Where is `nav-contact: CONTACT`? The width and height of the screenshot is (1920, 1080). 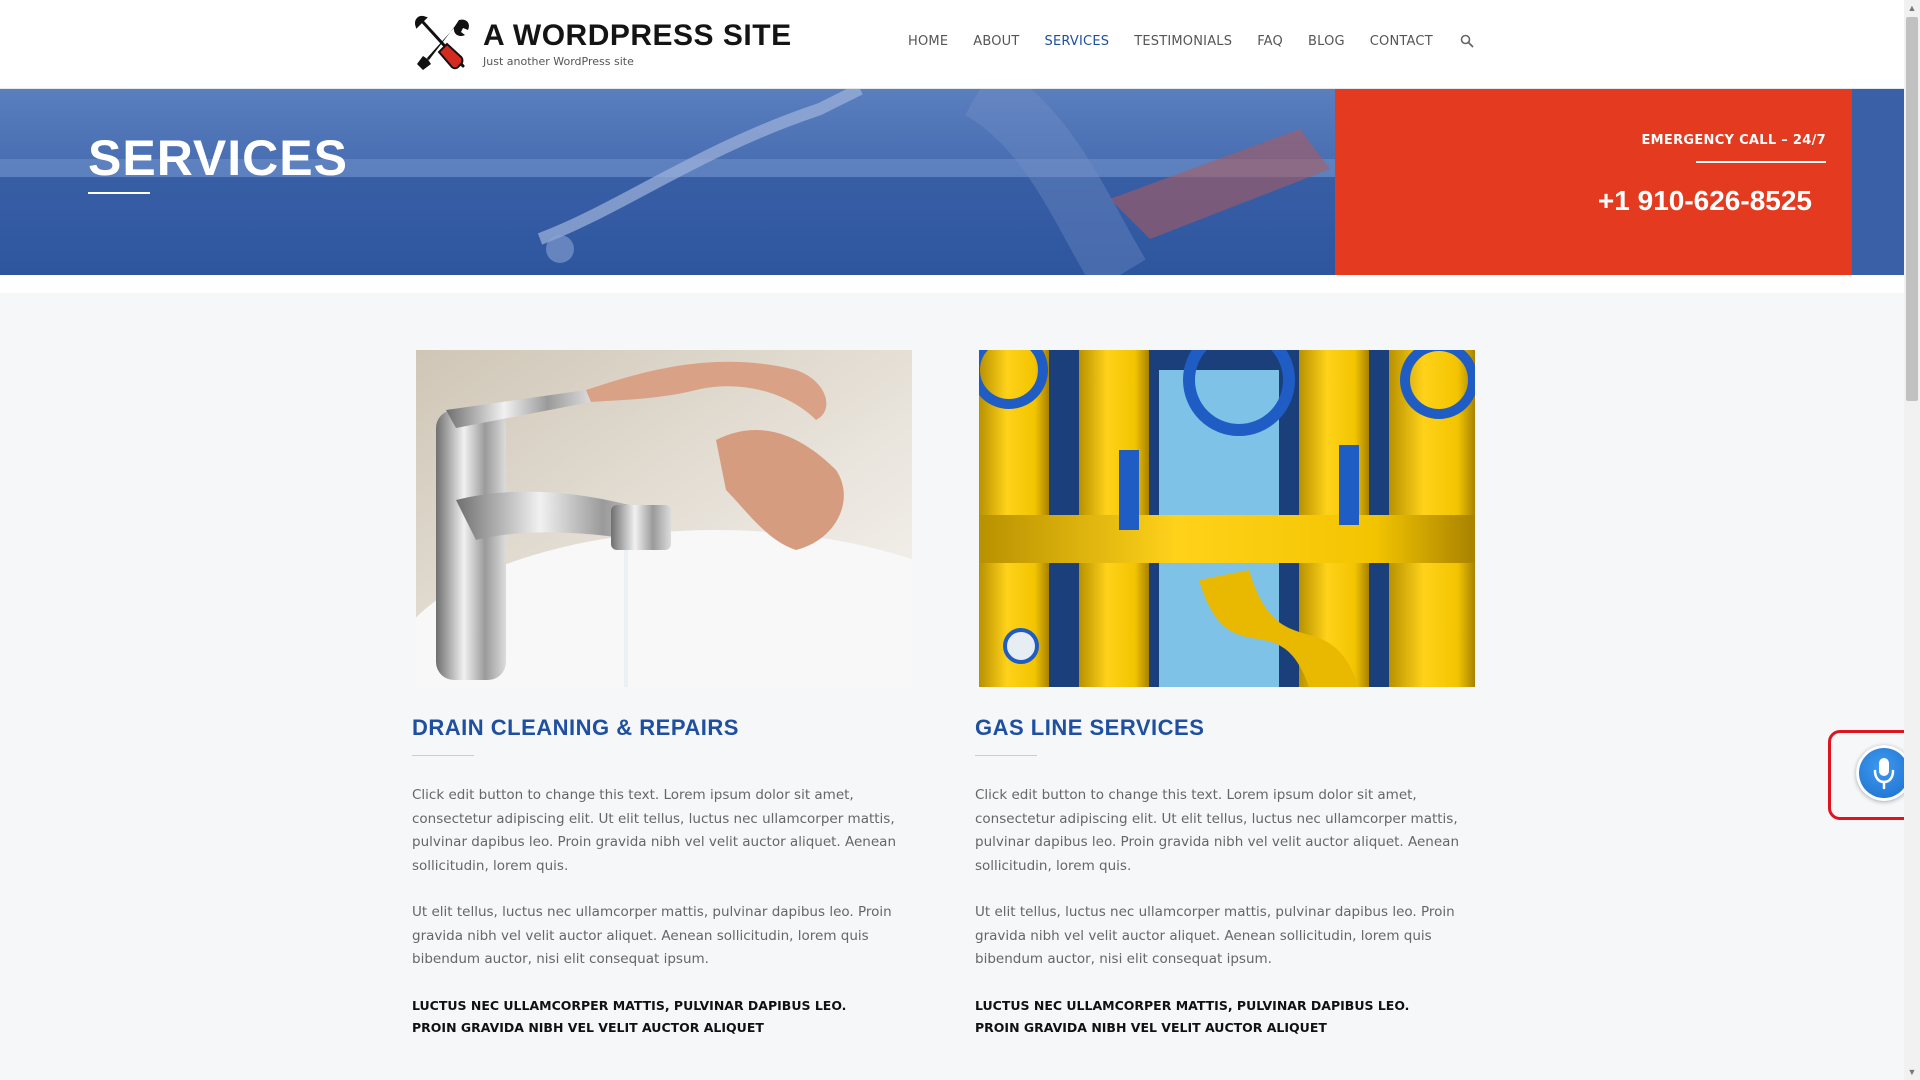
nav-contact: CONTACT is located at coordinates (1401, 41).